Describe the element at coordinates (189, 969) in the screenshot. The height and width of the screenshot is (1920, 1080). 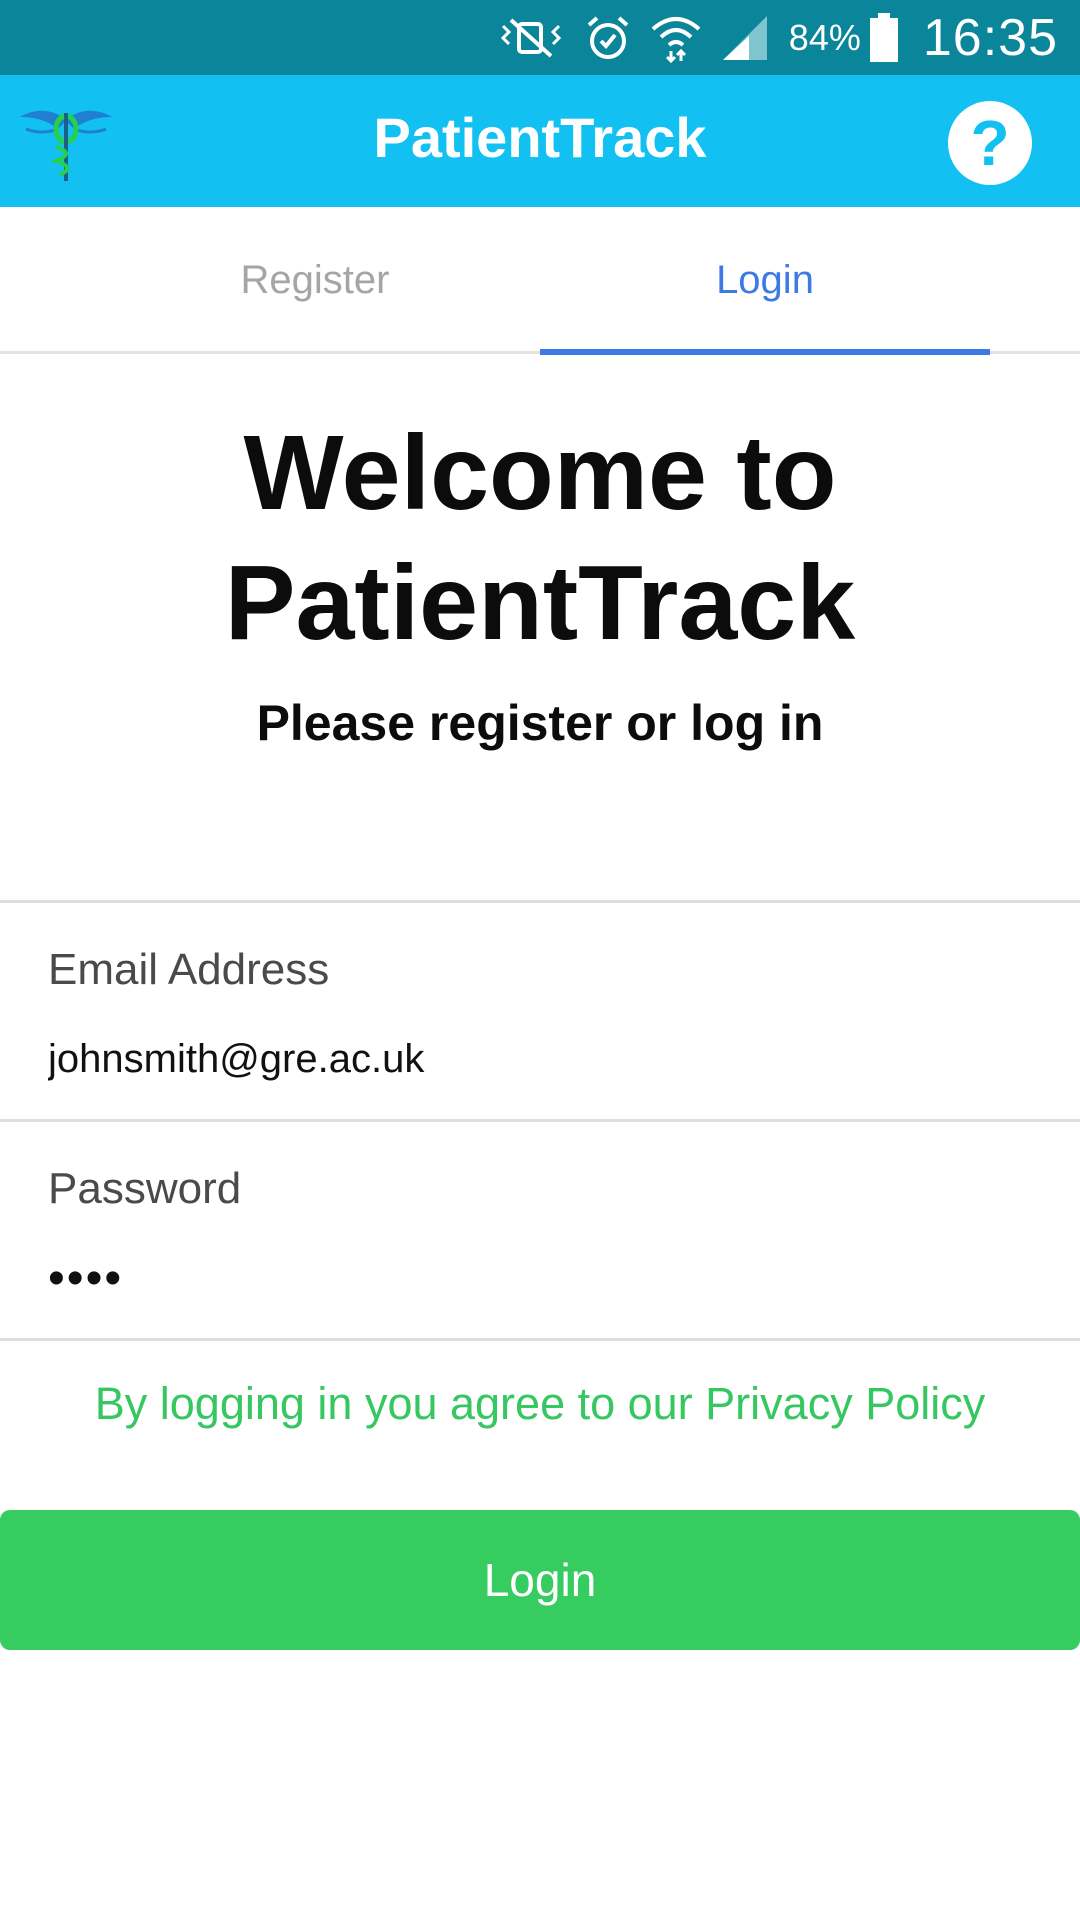
I see `email-label: Email Address` at that location.